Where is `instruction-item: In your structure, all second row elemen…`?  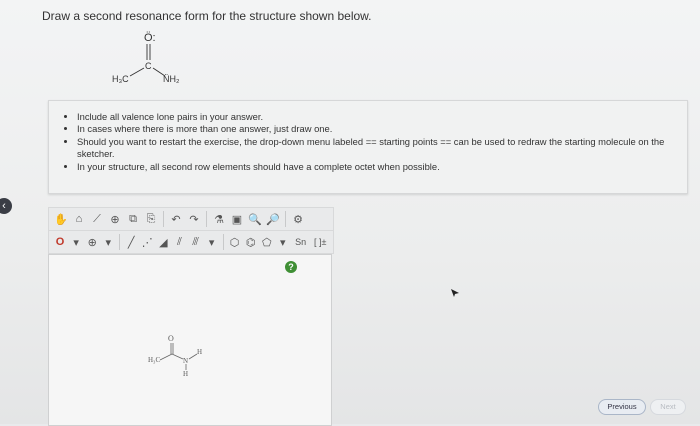
instruction-item: In your structure, all second row elemen… is located at coordinates (382, 167).